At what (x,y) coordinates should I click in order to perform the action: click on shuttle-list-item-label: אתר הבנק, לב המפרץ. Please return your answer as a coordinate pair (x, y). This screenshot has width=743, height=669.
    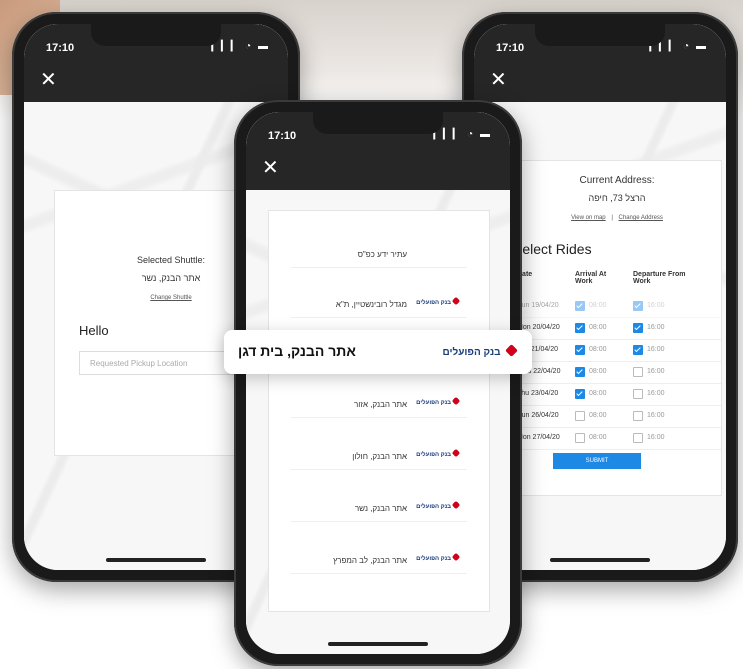
    Looking at the image, I should click on (370, 560).